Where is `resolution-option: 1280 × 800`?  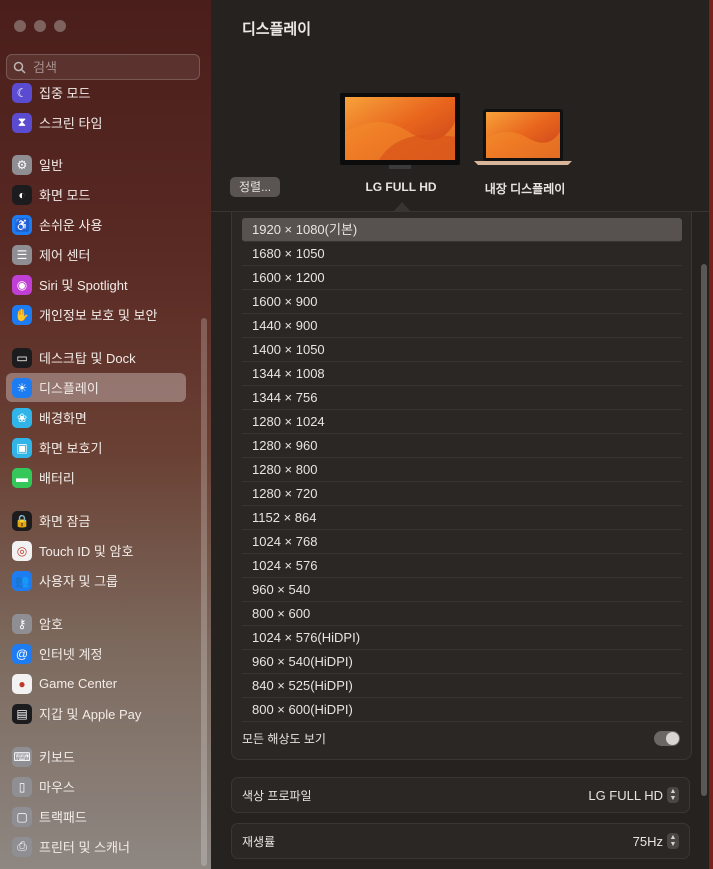
resolution-option: 1280 × 800 is located at coordinates (462, 470).